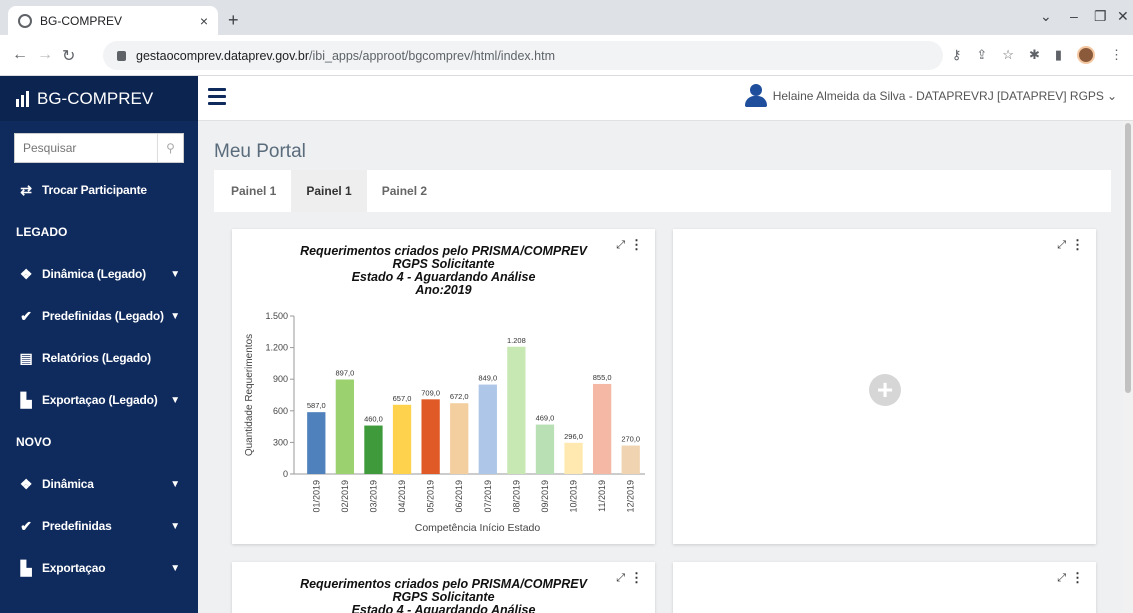 Image resolution: width=1133 pixels, height=613 pixels. I want to click on bar-value-label: 657,0, so click(402, 398).